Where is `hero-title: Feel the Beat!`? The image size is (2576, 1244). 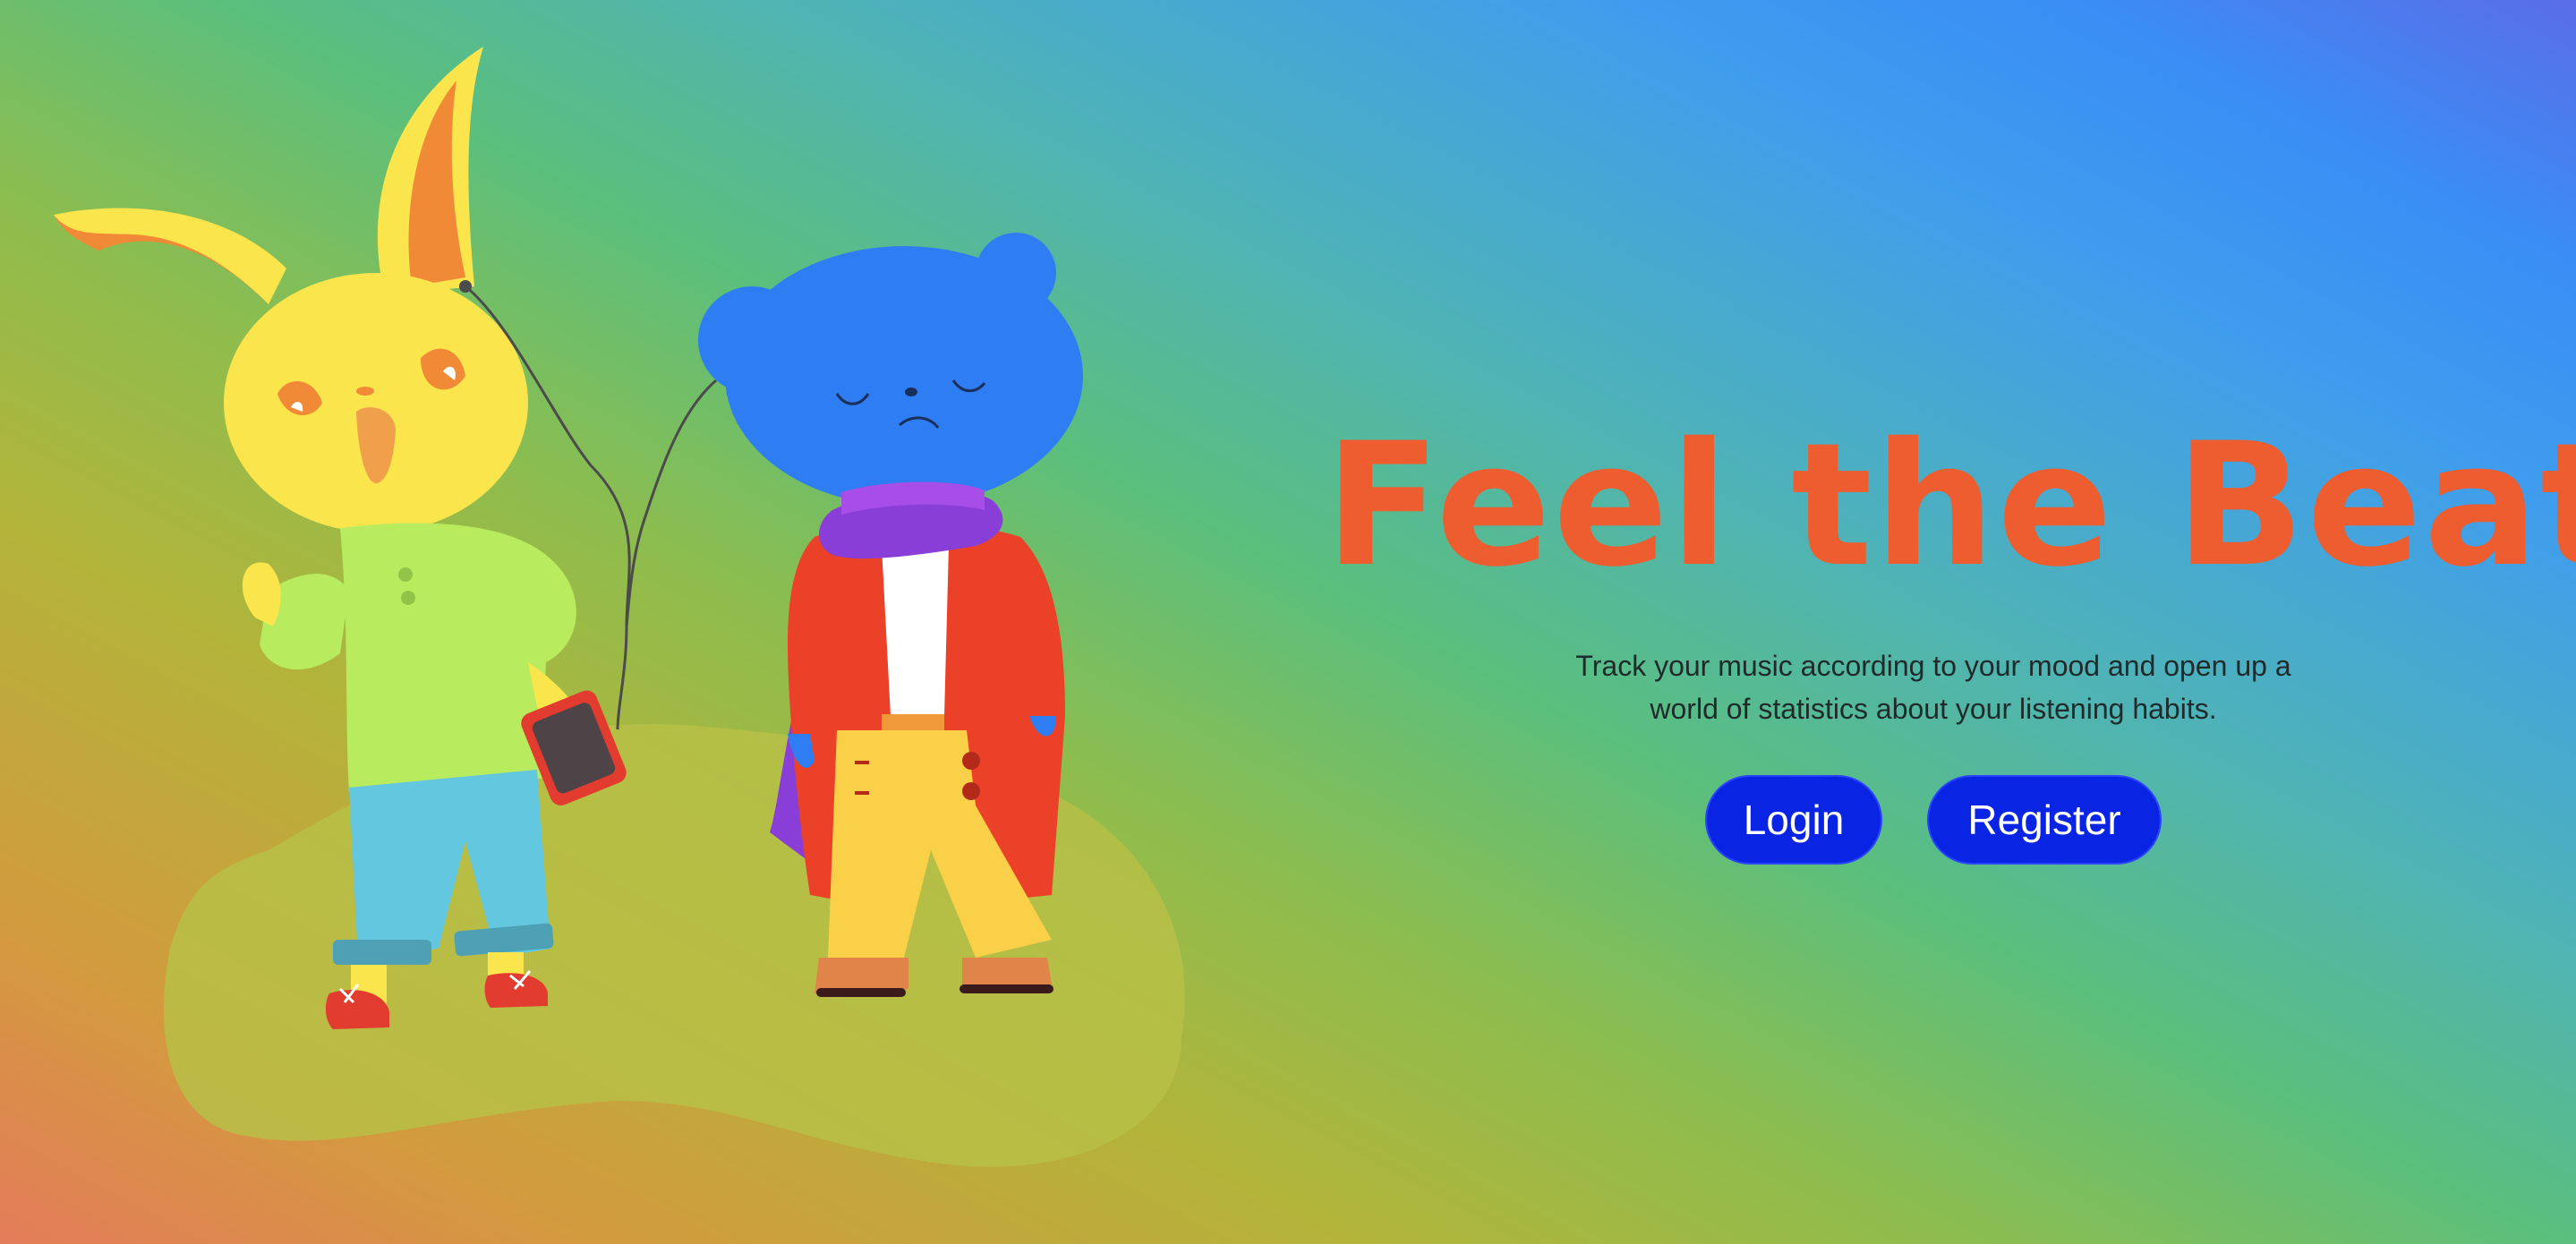
hero-title: Feel the Beat! is located at coordinates (1950, 505).